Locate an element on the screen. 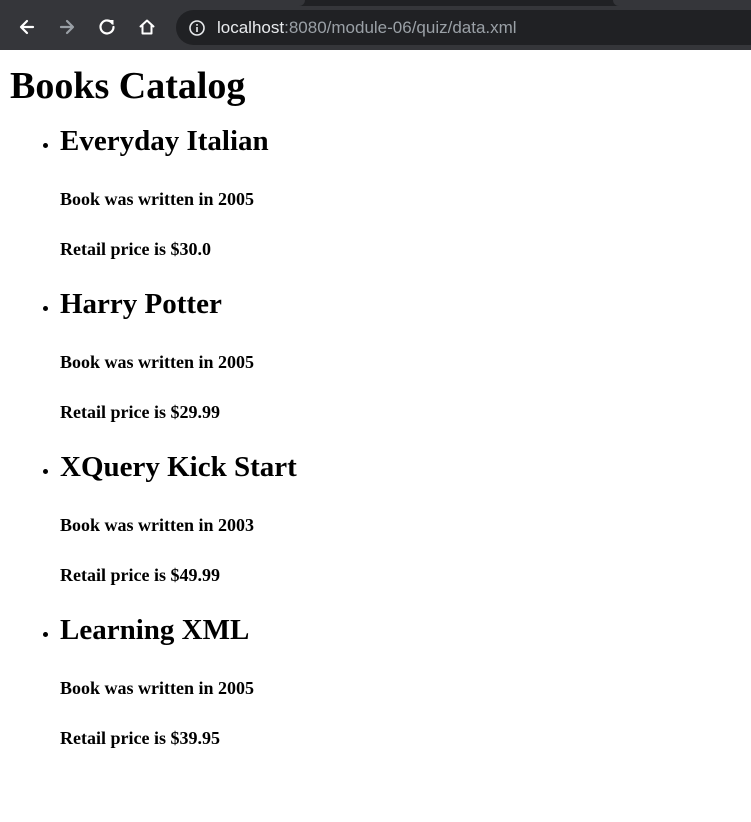 The height and width of the screenshot is (822, 751). forward-button is located at coordinates (67, 27).